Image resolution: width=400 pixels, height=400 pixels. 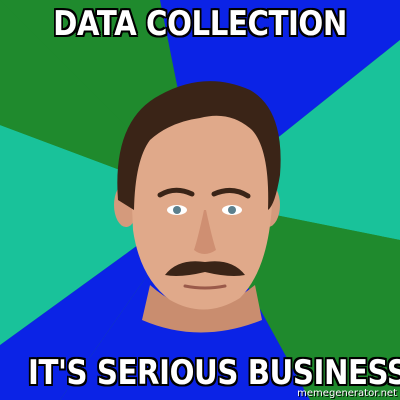 I want to click on top-caption: DATA COLLECTION, so click(x=200, y=24).